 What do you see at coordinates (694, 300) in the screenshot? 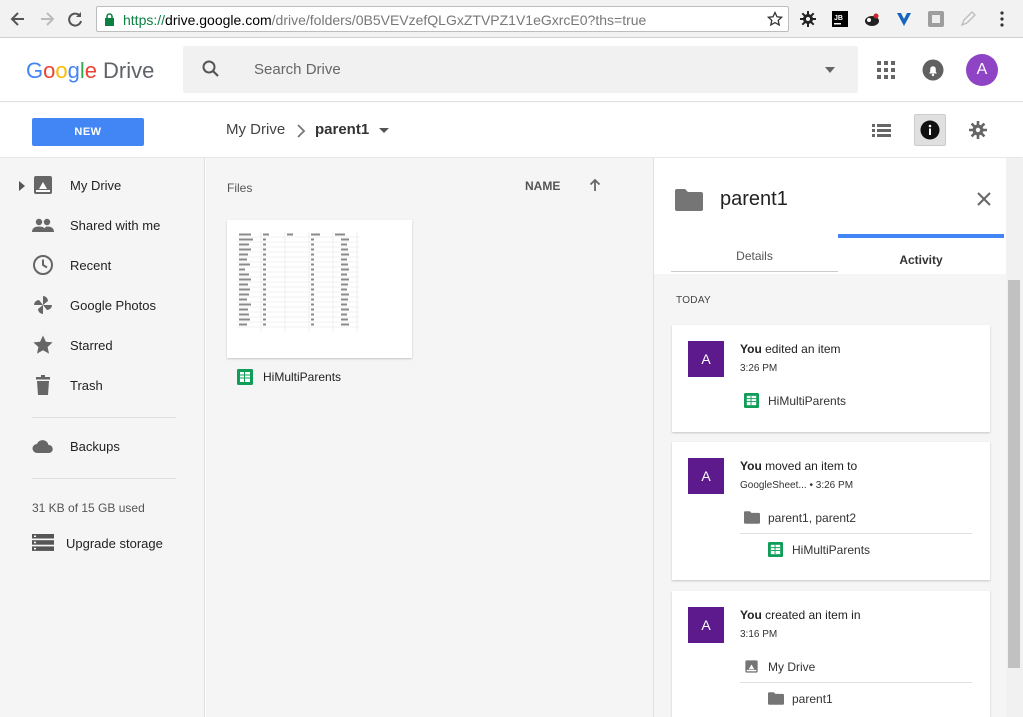
I see `date-section-label: TODAY` at bounding box center [694, 300].